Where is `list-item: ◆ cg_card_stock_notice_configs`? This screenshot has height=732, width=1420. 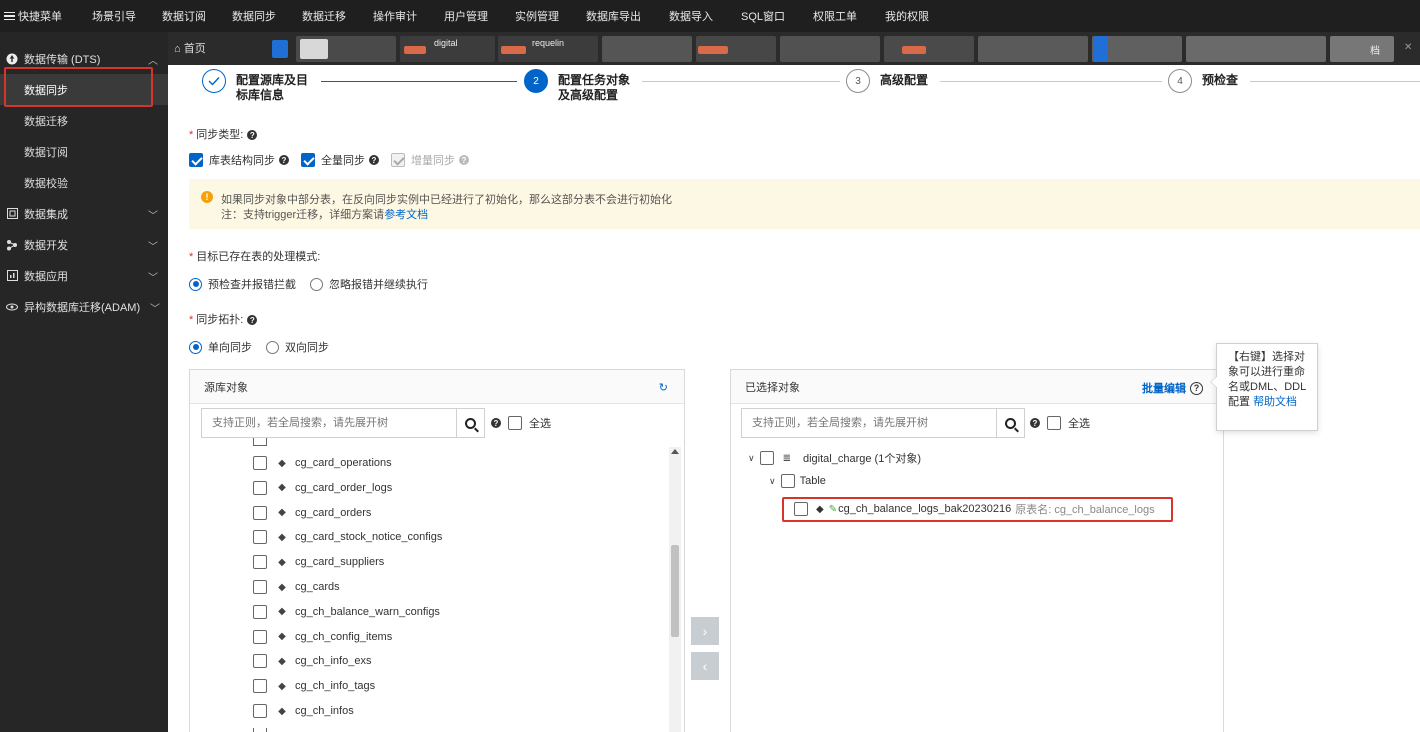
list-item: ◆ cg_card_stock_notice_configs is located at coordinates (347, 537).